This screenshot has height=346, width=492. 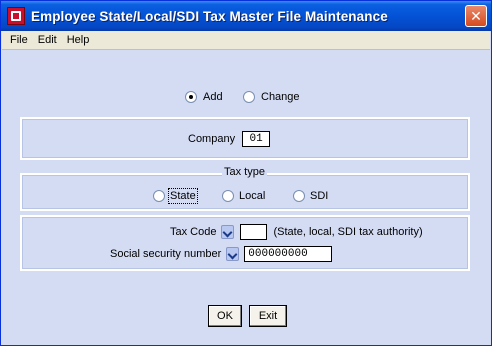 What do you see at coordinates (183, 196) in the screenshot?
I see `state-label: State` at bounding box center [183, 196].